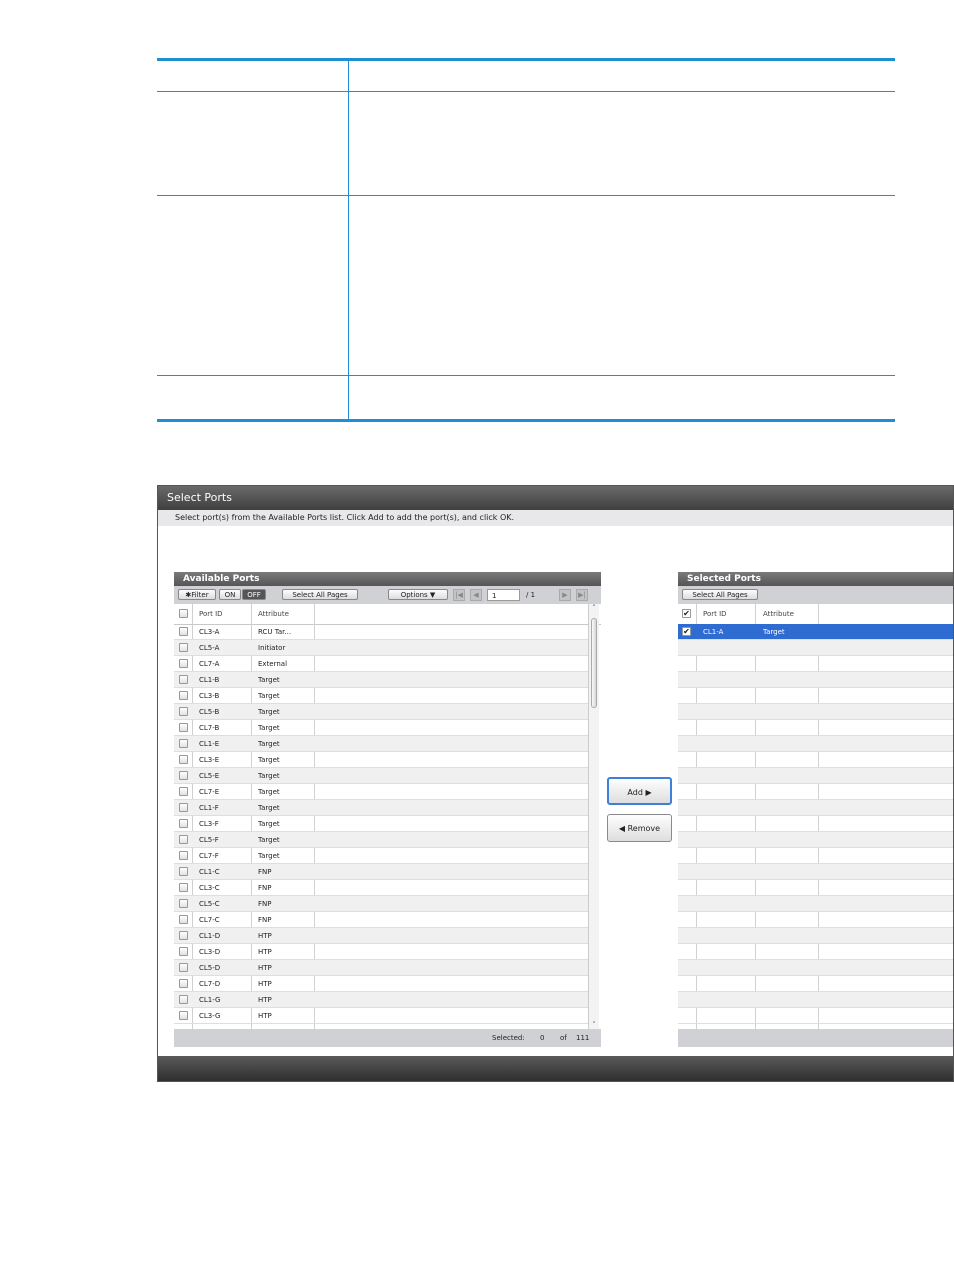 The width and height of the screenshot is (954, 1270). What do you see at coordinates (381, 904) in the screenshot?
I see `table-row: CL5-C FNP` at bounding box center [381, 904].